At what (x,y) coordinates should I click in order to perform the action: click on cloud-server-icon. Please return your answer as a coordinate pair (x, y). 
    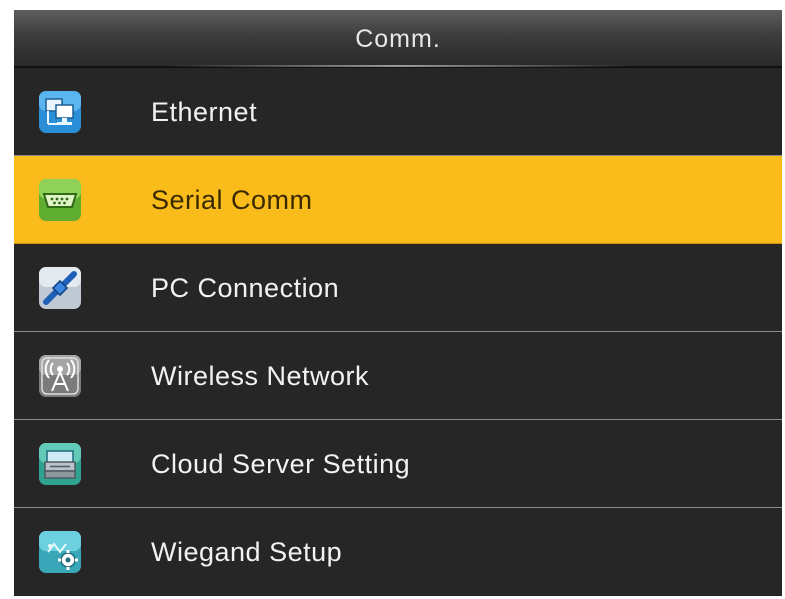
    Looking at the image, I should click on (60, 464).